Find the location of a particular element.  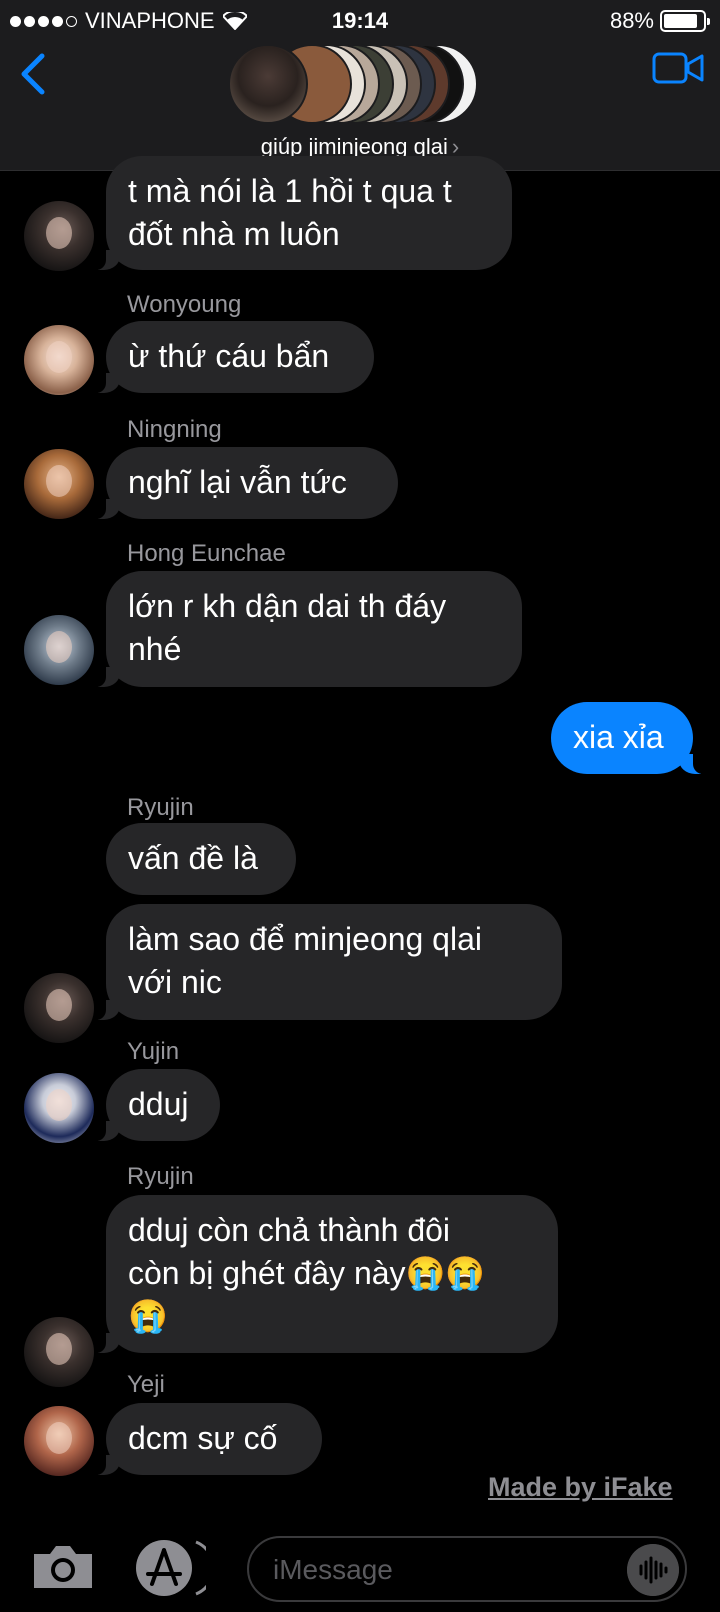

group-avatar-stack is located at coordinates (359, 84).